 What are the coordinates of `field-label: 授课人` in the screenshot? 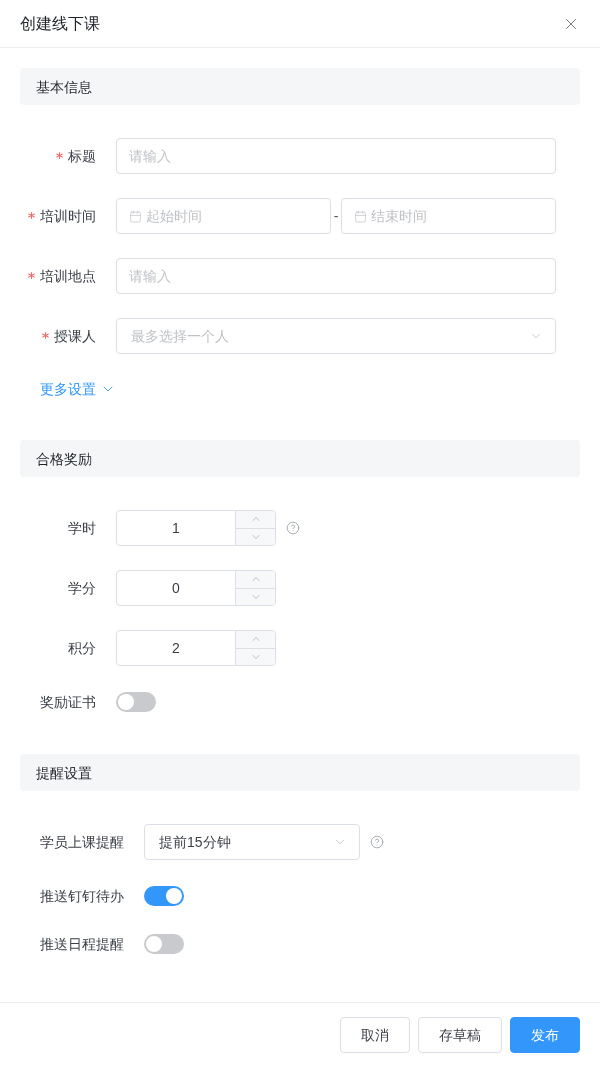 It's located at (75, 336).